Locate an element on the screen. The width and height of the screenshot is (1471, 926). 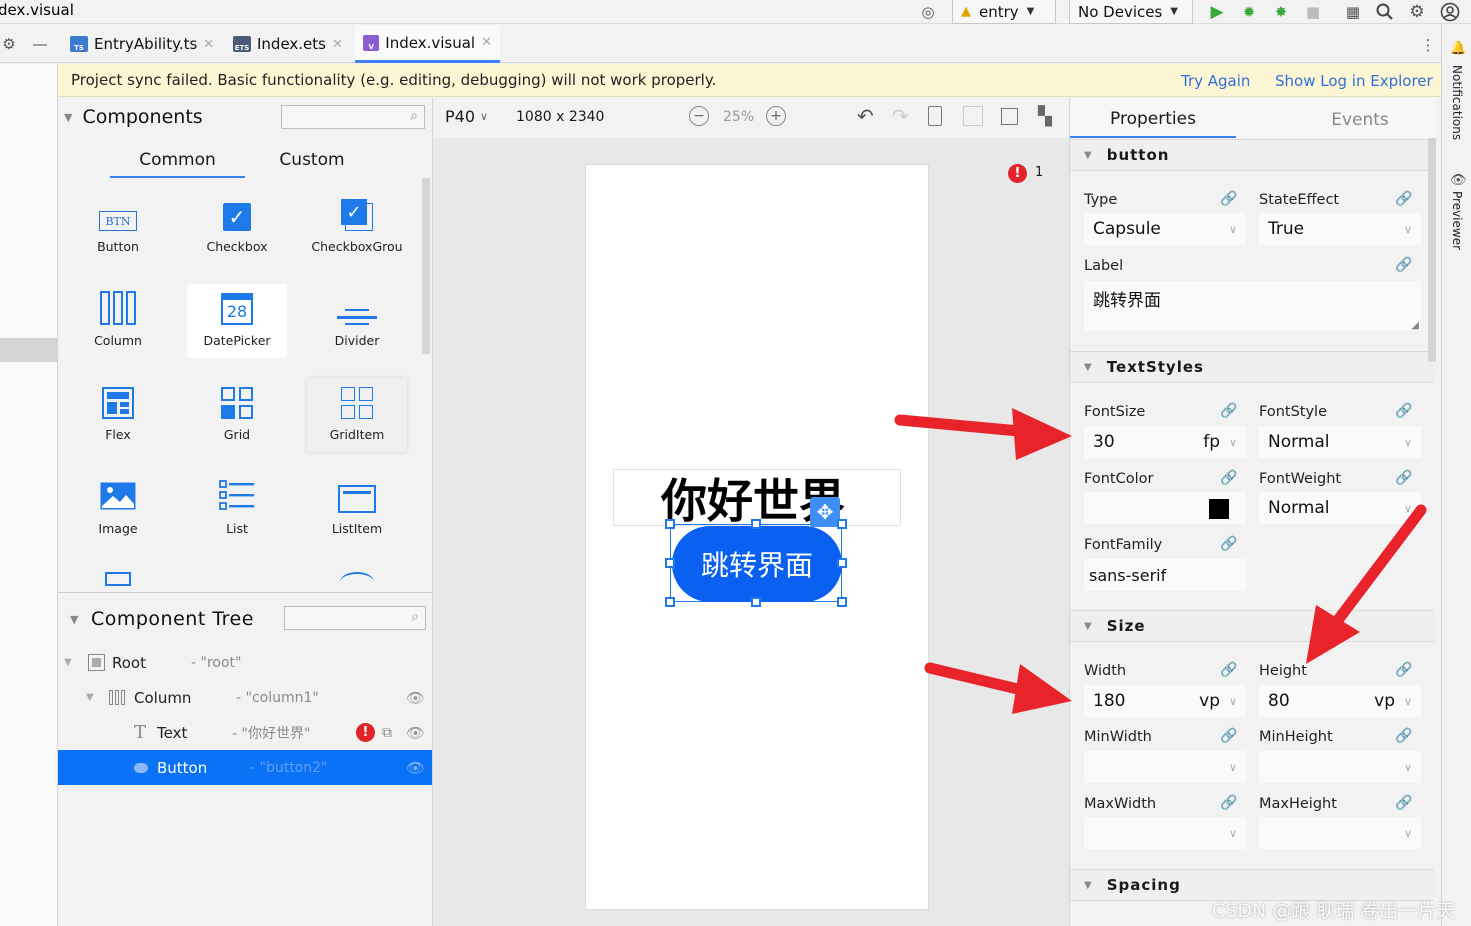
search-icon is located at coordinates (1385, 12).